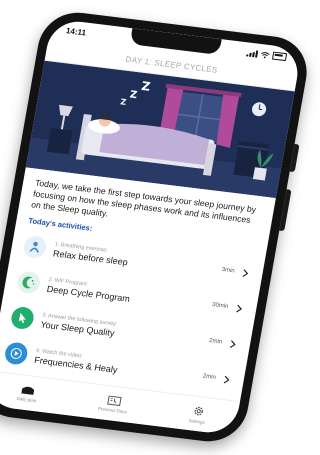 The image size is (320, 455). Describe the element at coordinates (28, 282) in the screenshot. I see `moon-program-icon` at that location.